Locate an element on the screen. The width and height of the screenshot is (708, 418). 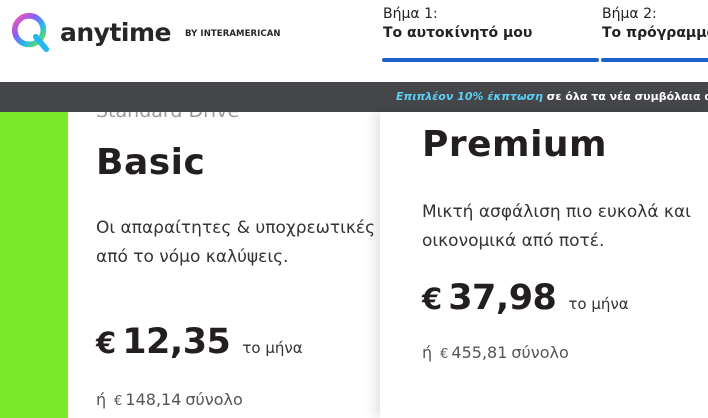
total-amount: 455,81 is located at coordinates (479, 352).